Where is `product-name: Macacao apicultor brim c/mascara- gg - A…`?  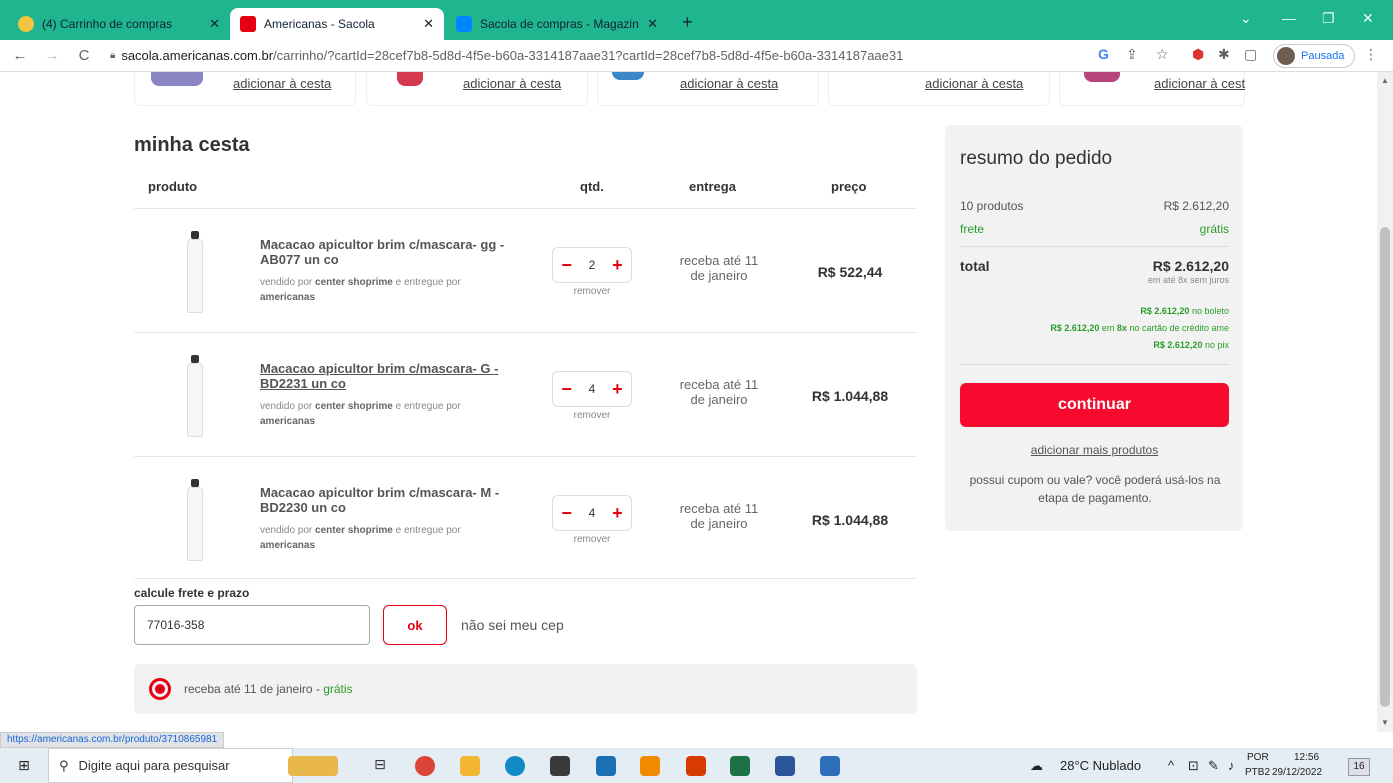 product-name: Macacao apicultor brim c/mascara- gg - A… is located at coordinates (390, 252).